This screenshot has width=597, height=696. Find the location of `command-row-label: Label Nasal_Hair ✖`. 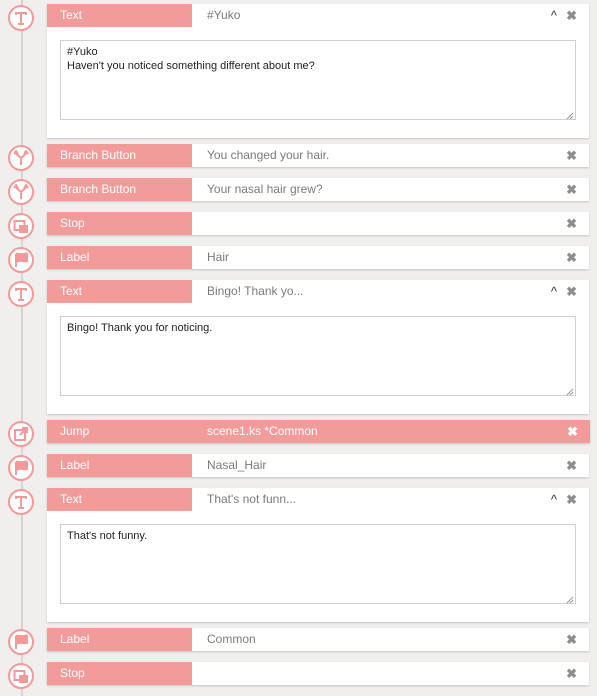

command-row-label: Label Nasal_Hair ✖ is located at coordinates (318, 465).